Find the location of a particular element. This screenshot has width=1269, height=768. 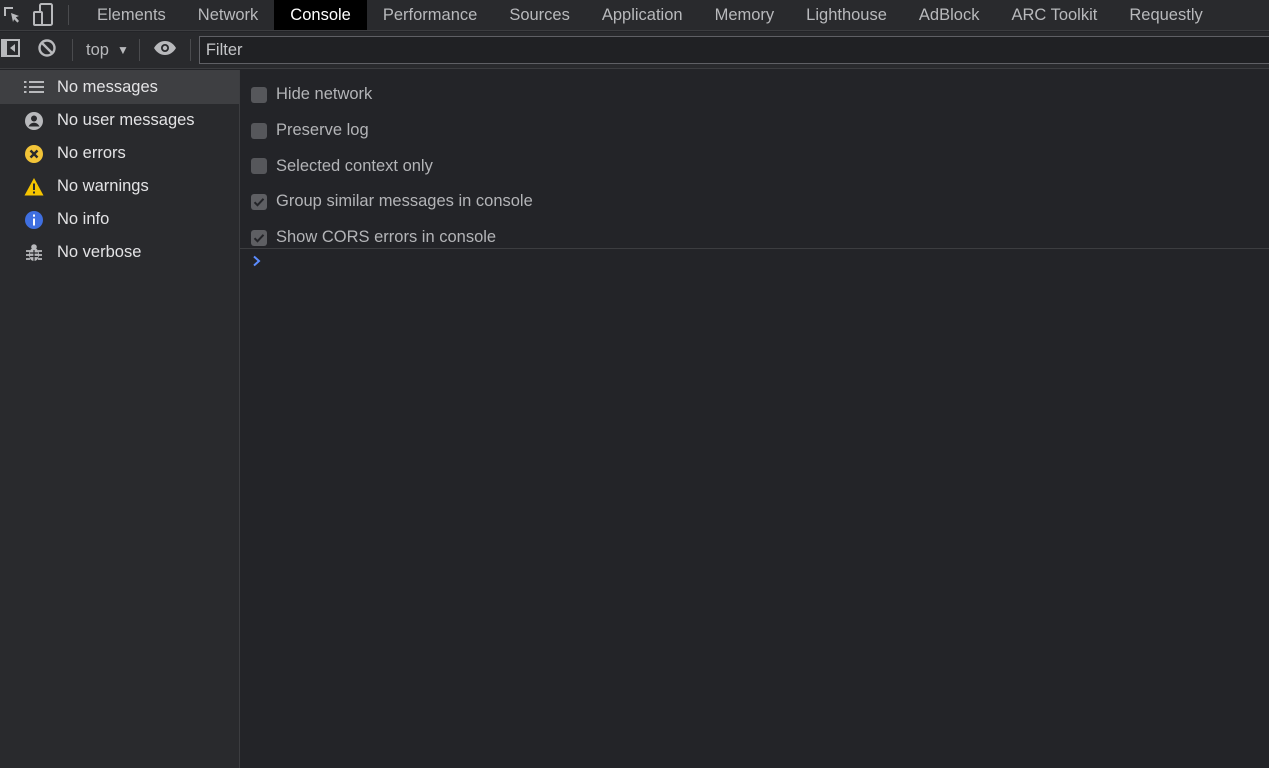

tab-lighthouse: Lighthouse is located at coordinates (846, 15).